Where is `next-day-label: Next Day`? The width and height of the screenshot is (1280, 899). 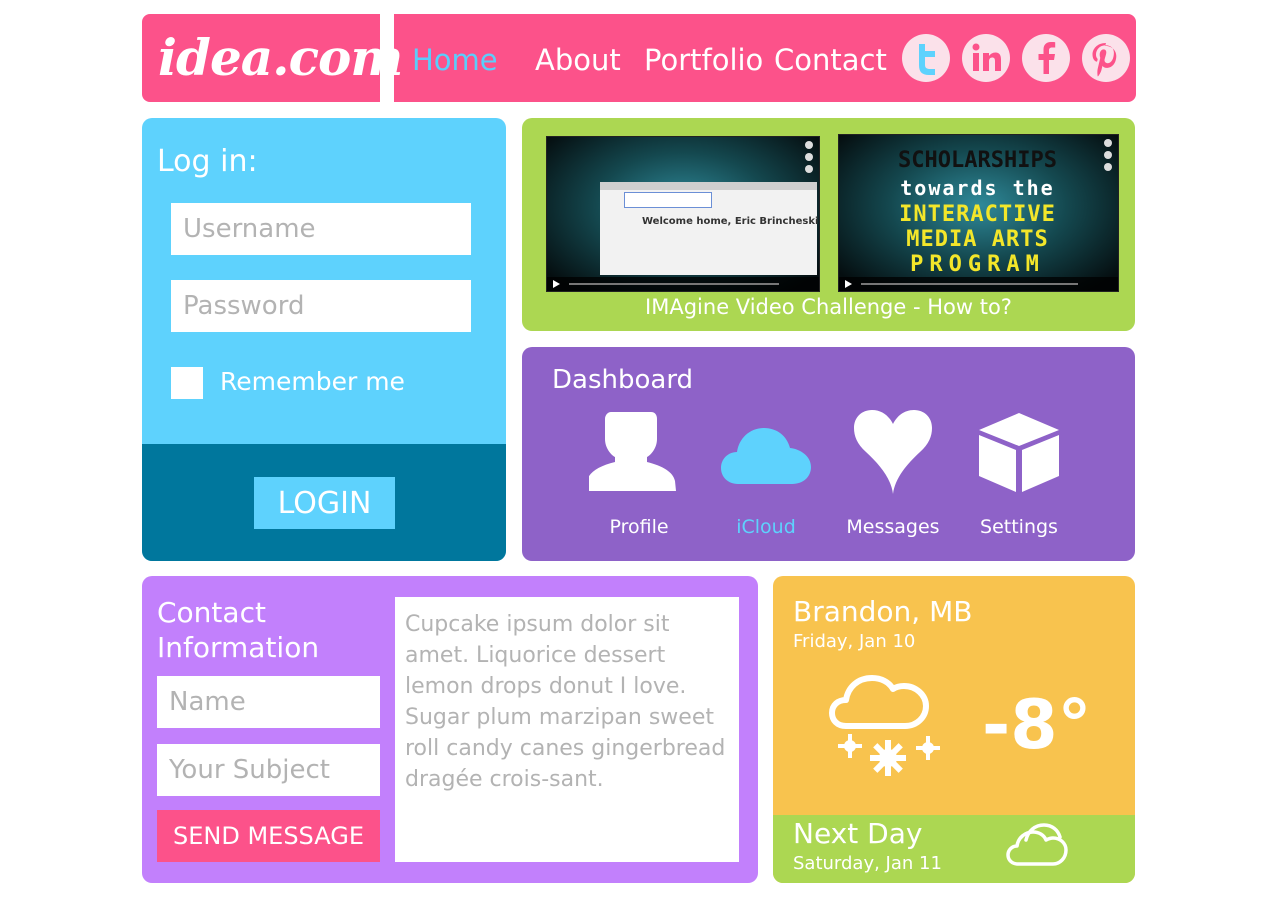
next-day-label: Next Day is located at coordinates (858, 833).